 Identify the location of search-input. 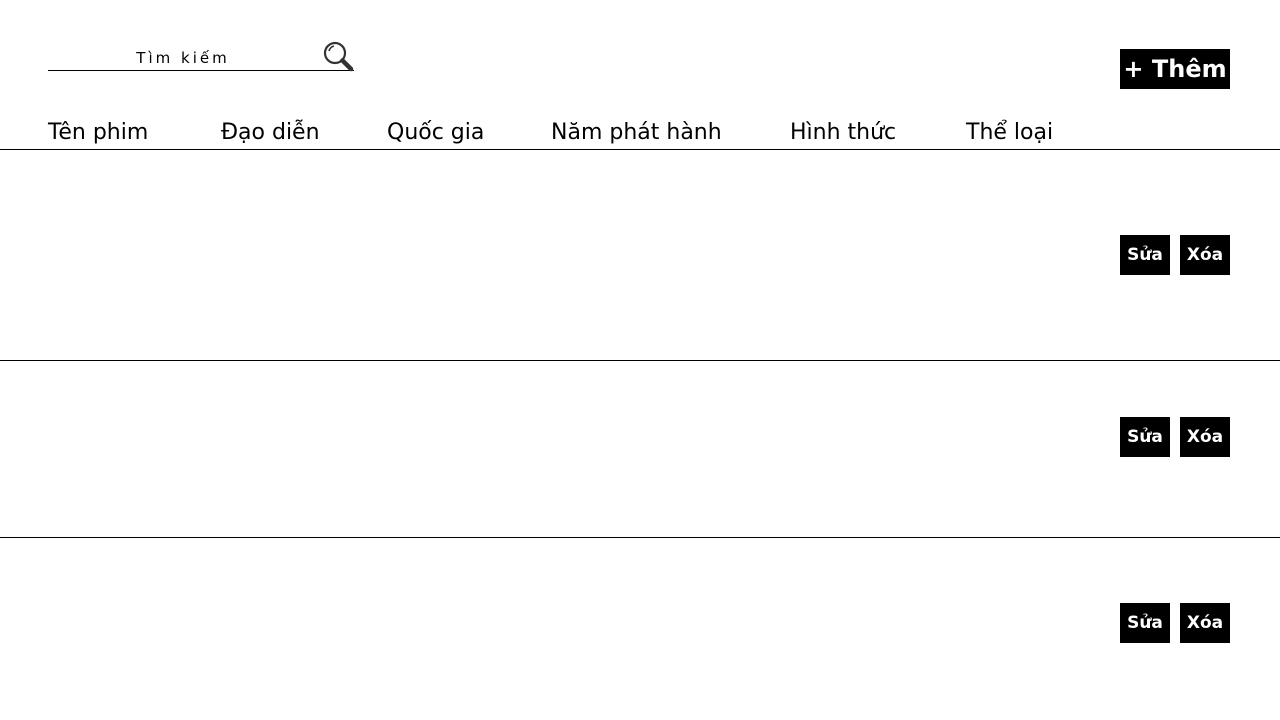
(183, 58).